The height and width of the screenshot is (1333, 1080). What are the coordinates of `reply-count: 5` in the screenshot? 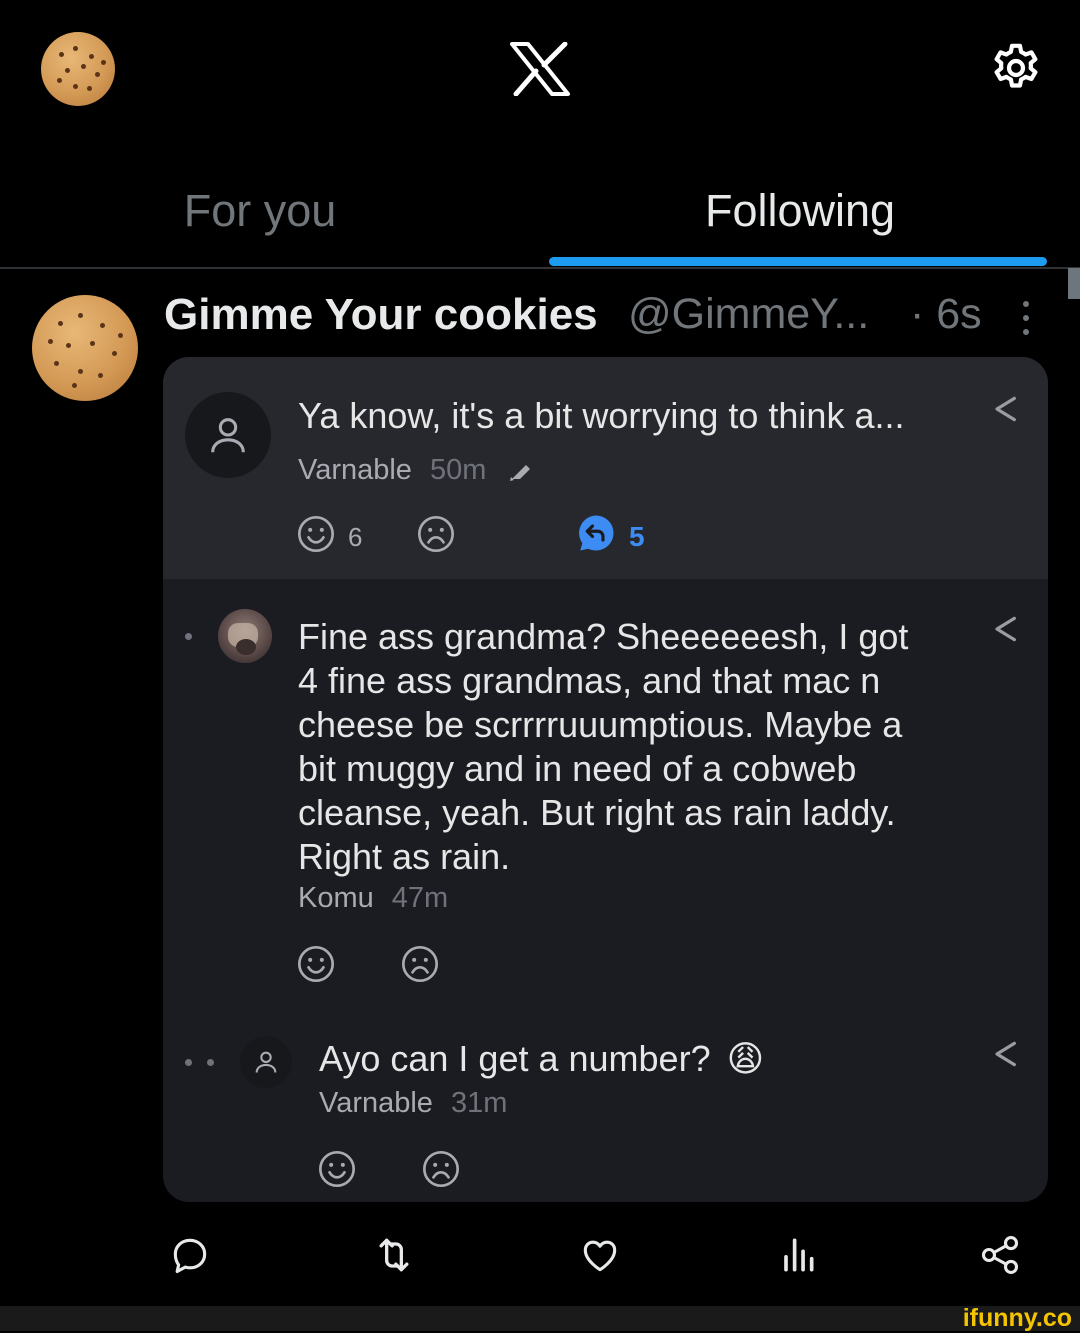 It's located at (637, 536).